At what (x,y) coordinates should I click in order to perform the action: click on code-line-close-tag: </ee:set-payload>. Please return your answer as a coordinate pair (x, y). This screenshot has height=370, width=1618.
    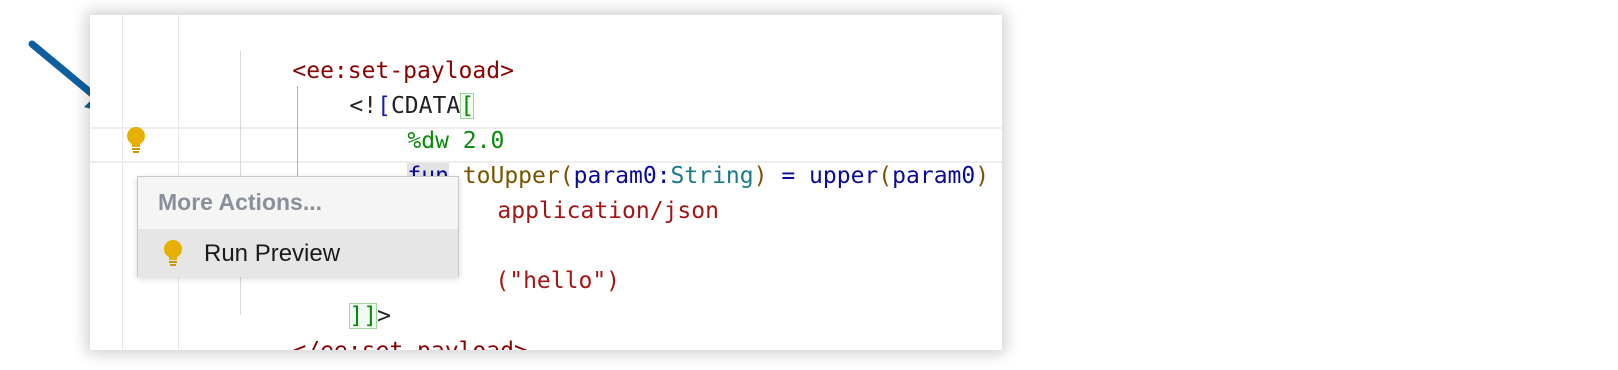
    Looking at the image, I should click on (382, 323).